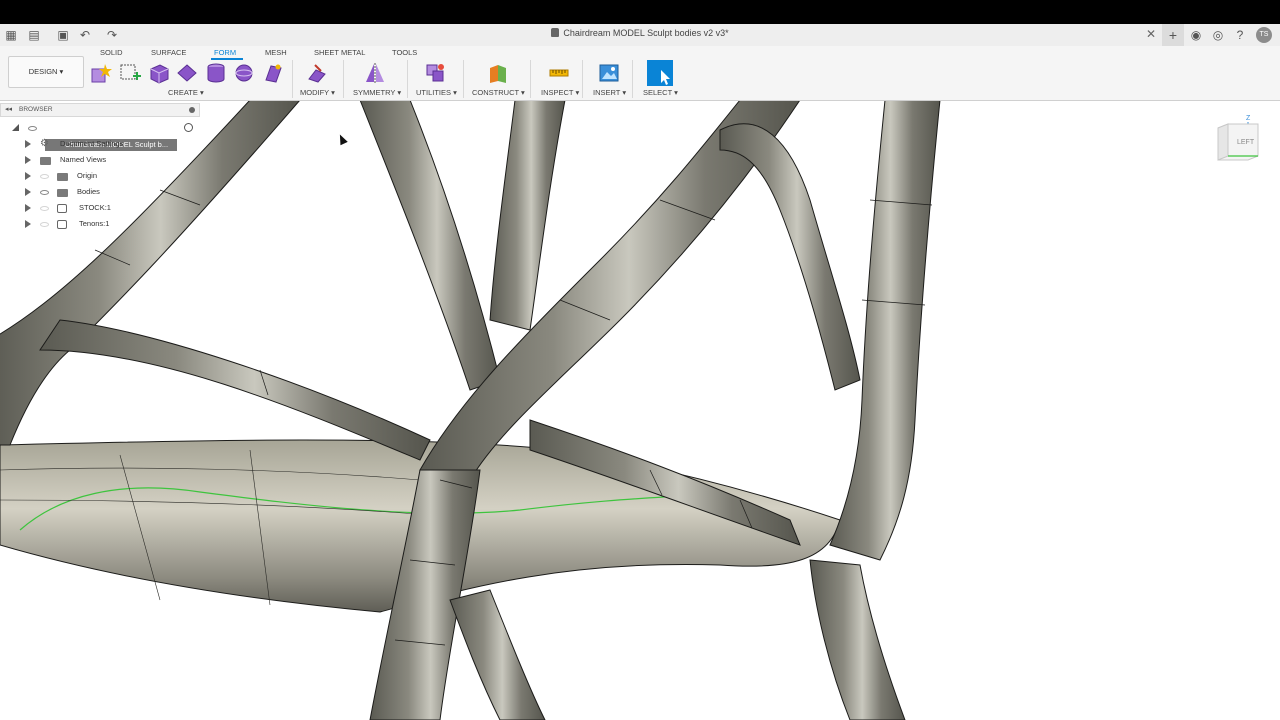  I want to click on tab-mesh: MESH, so click(276, 52).